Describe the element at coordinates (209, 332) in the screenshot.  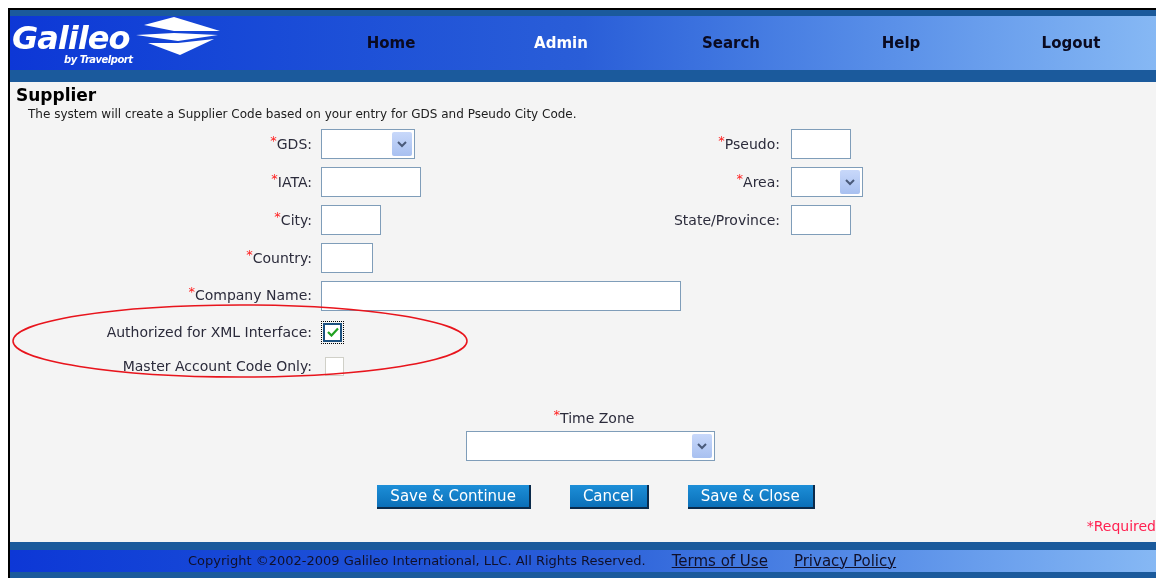
I see `field-label: Authorized for XML Interface:` at that location.